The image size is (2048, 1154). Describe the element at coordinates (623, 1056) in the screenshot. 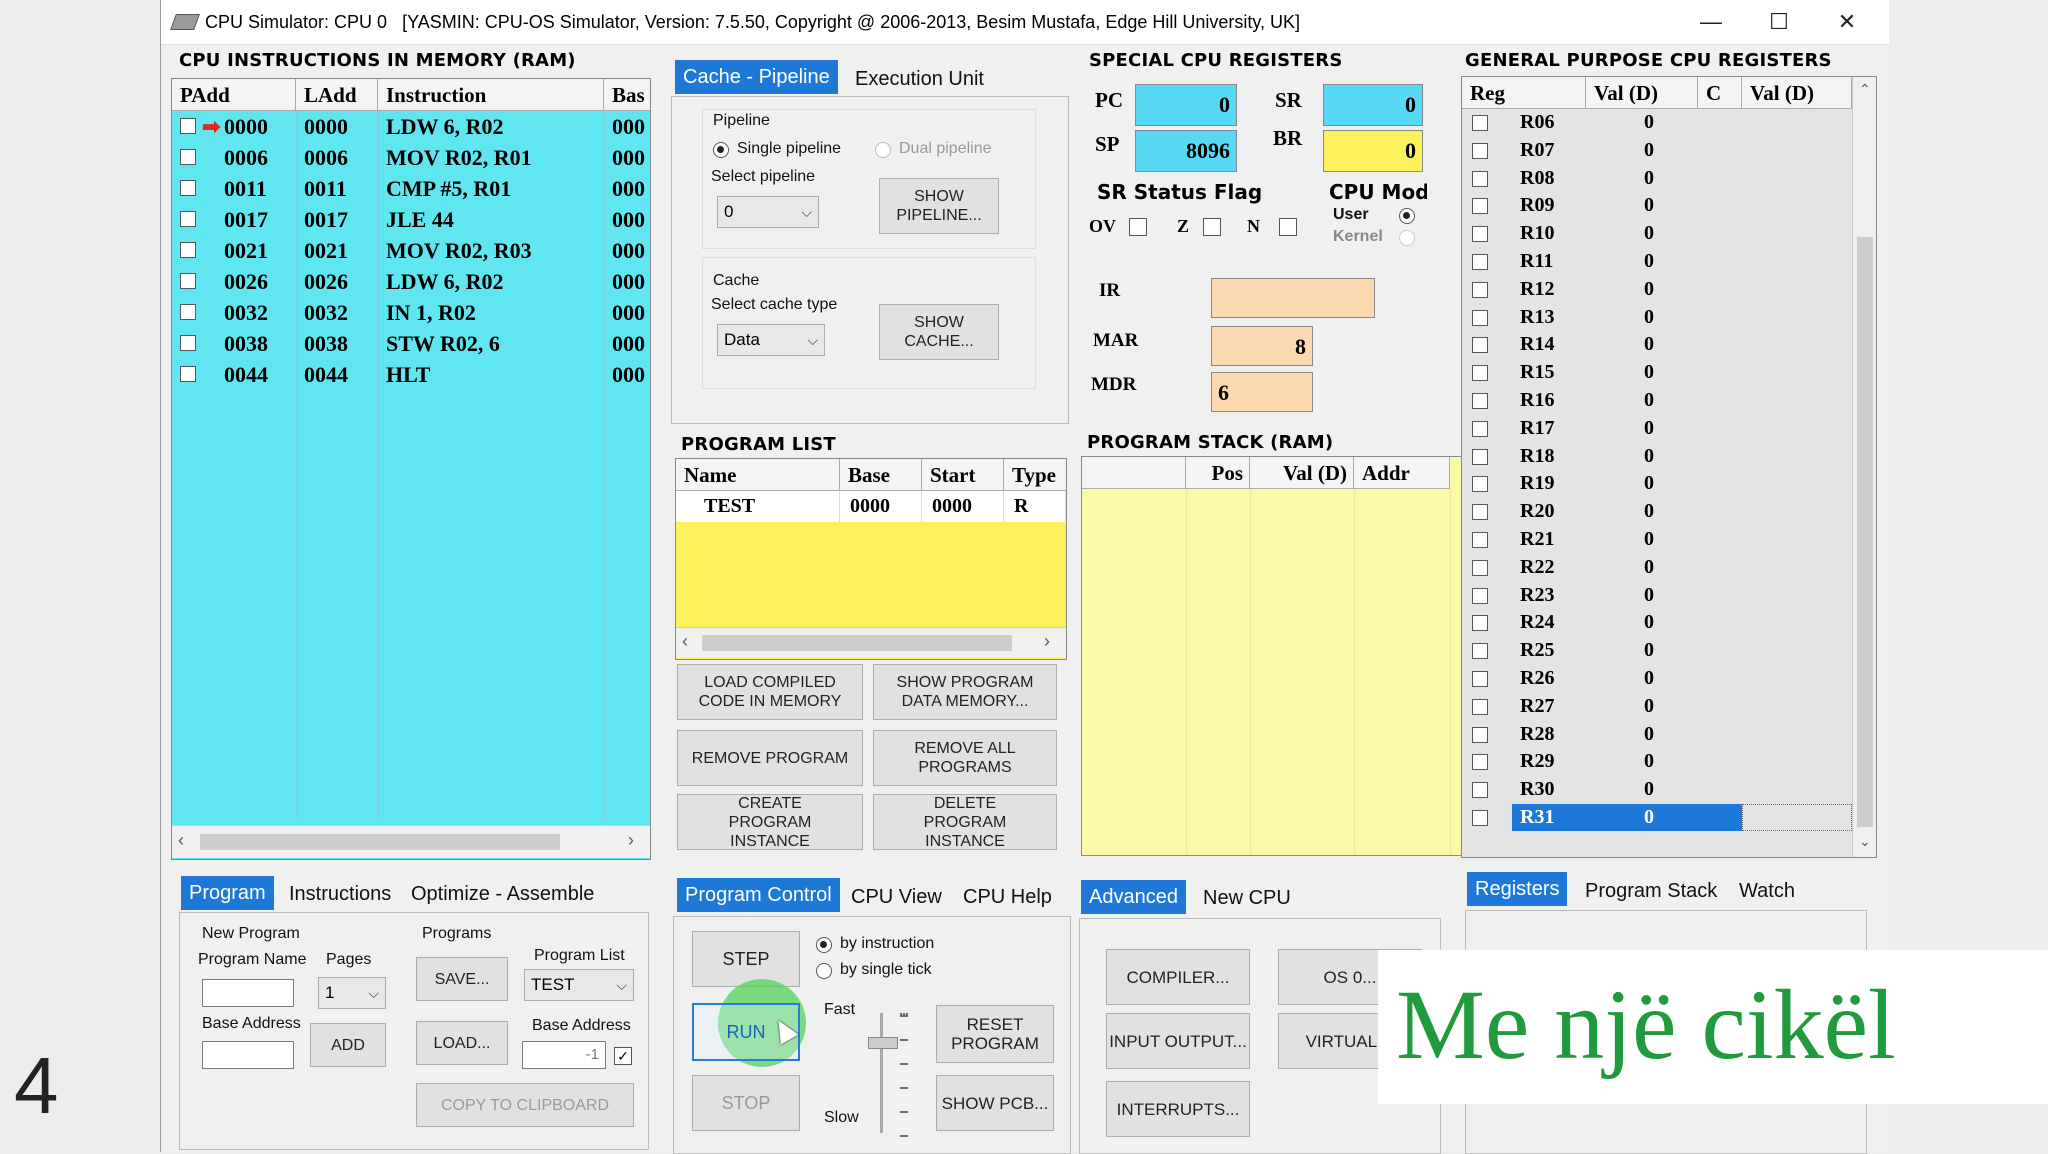

I see `base-address-checkbox: ✓` at that location.